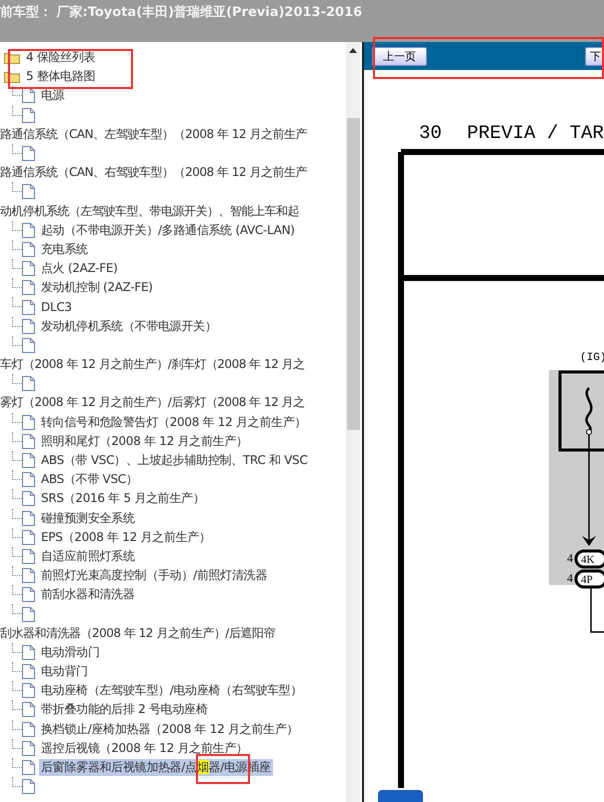 The width and height of the screenshot is (604, 802). Describe the element at coordinates (52, 95) in the screenshot. I see `tree-item: 电源` at that location.